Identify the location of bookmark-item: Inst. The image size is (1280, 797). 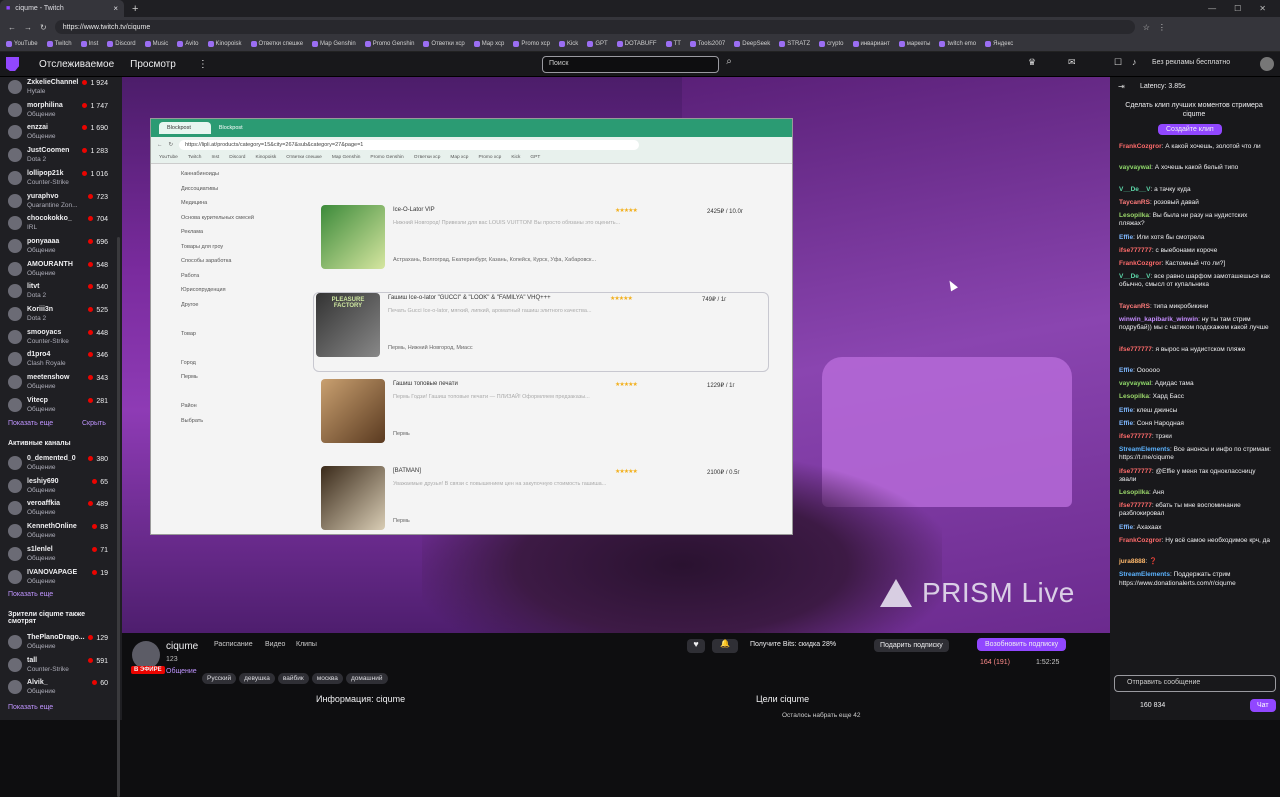
(89, 44).